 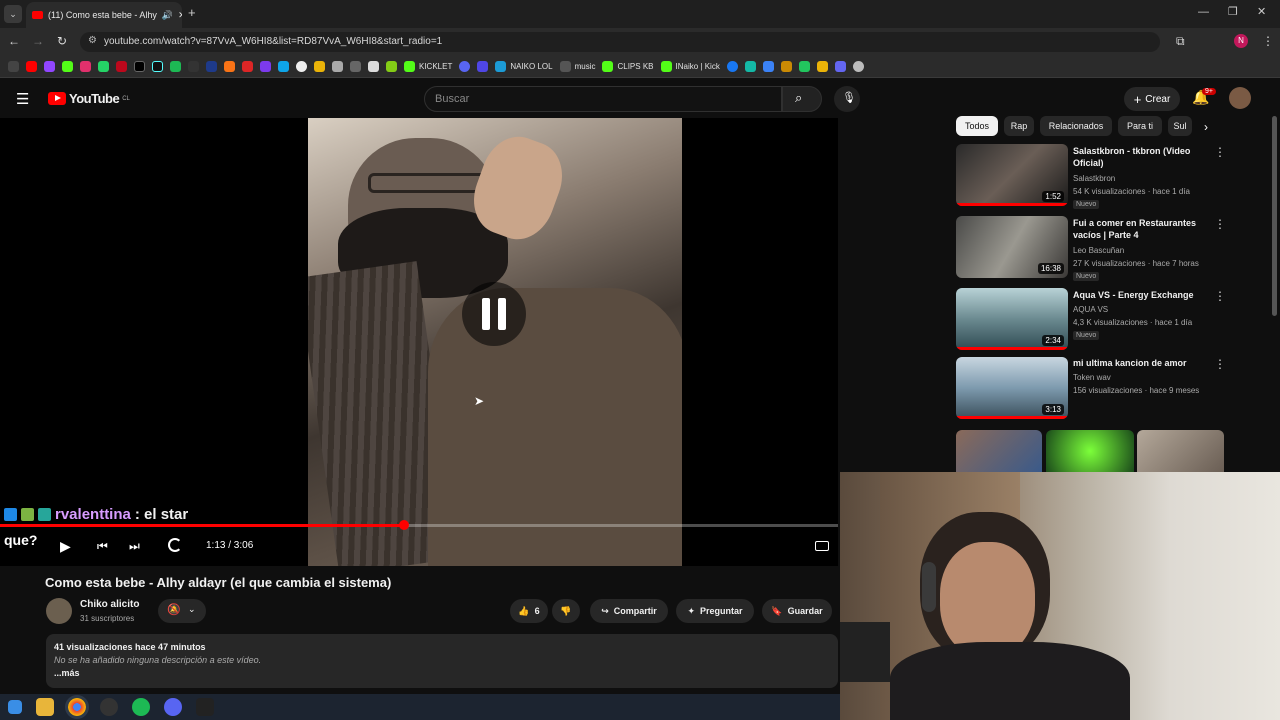 What do you see at coordinates (247, 66) in the screenshot?
I see `bookmark-red-icon` at bounding box center [247, 66].